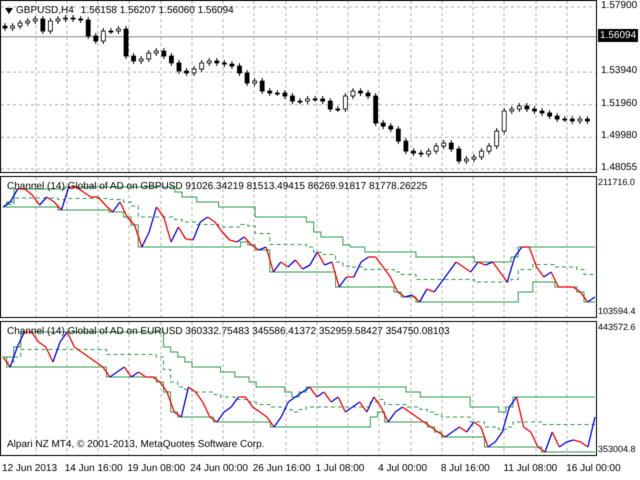  I want to click on time-label: 19 Jun 08:00, so click(156, 468).